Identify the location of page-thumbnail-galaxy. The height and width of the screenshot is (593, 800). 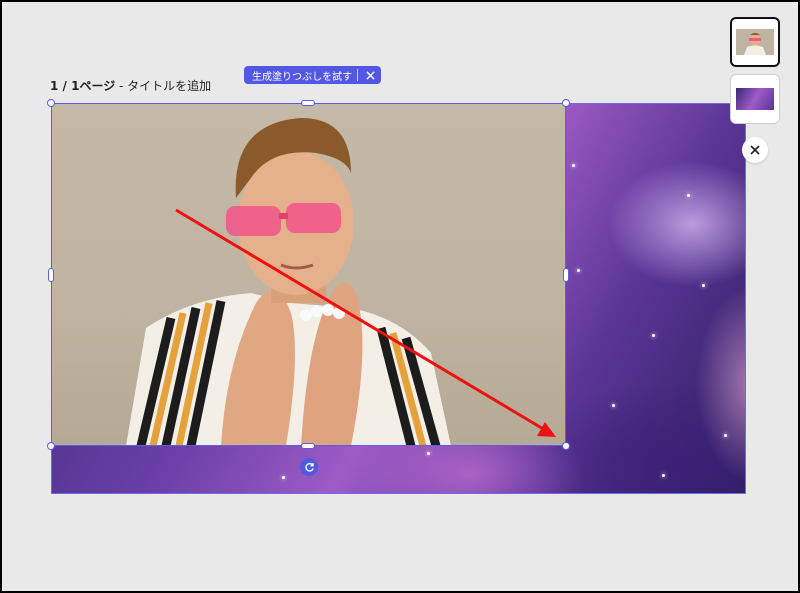
(755, 99).